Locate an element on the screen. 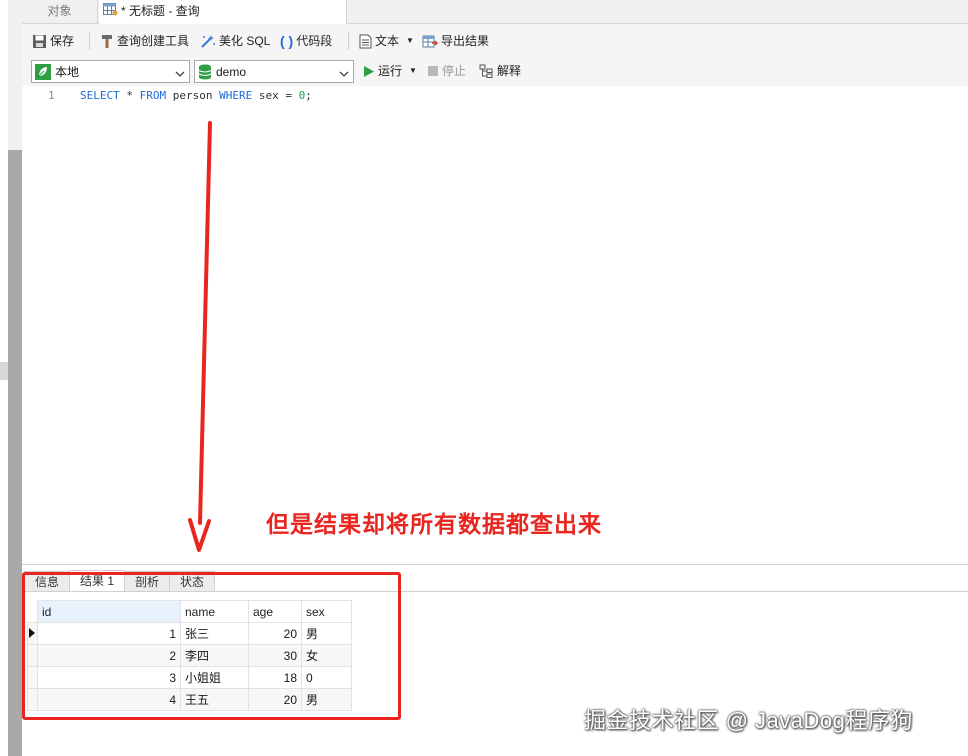 The width and height of the screenshot is (968, 756). query-table-icon is located at coordinates (110, 12).